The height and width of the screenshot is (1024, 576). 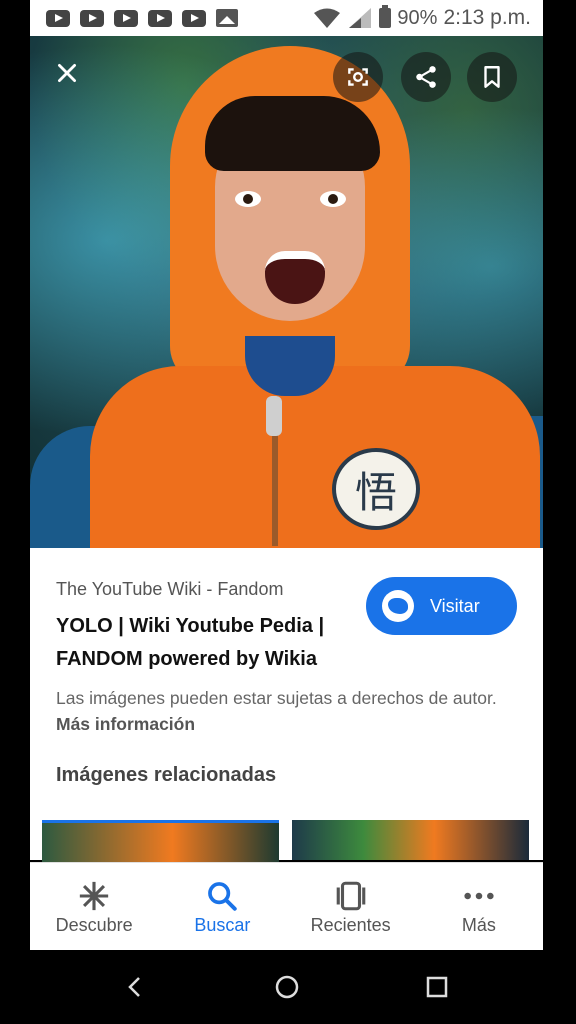 I want to click on kanji-emblem: 悟, so click(x=376, y=489).